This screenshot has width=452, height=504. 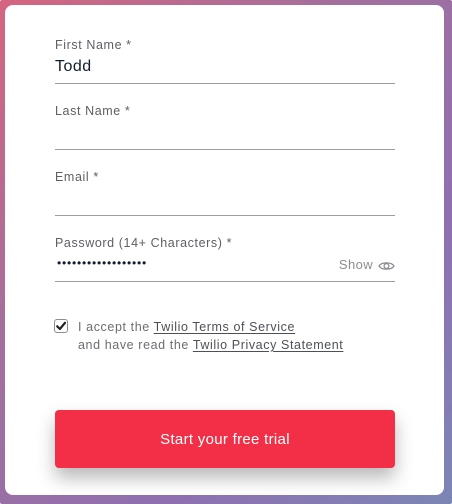 I want to click on email-input, so click(x=225, y=199).